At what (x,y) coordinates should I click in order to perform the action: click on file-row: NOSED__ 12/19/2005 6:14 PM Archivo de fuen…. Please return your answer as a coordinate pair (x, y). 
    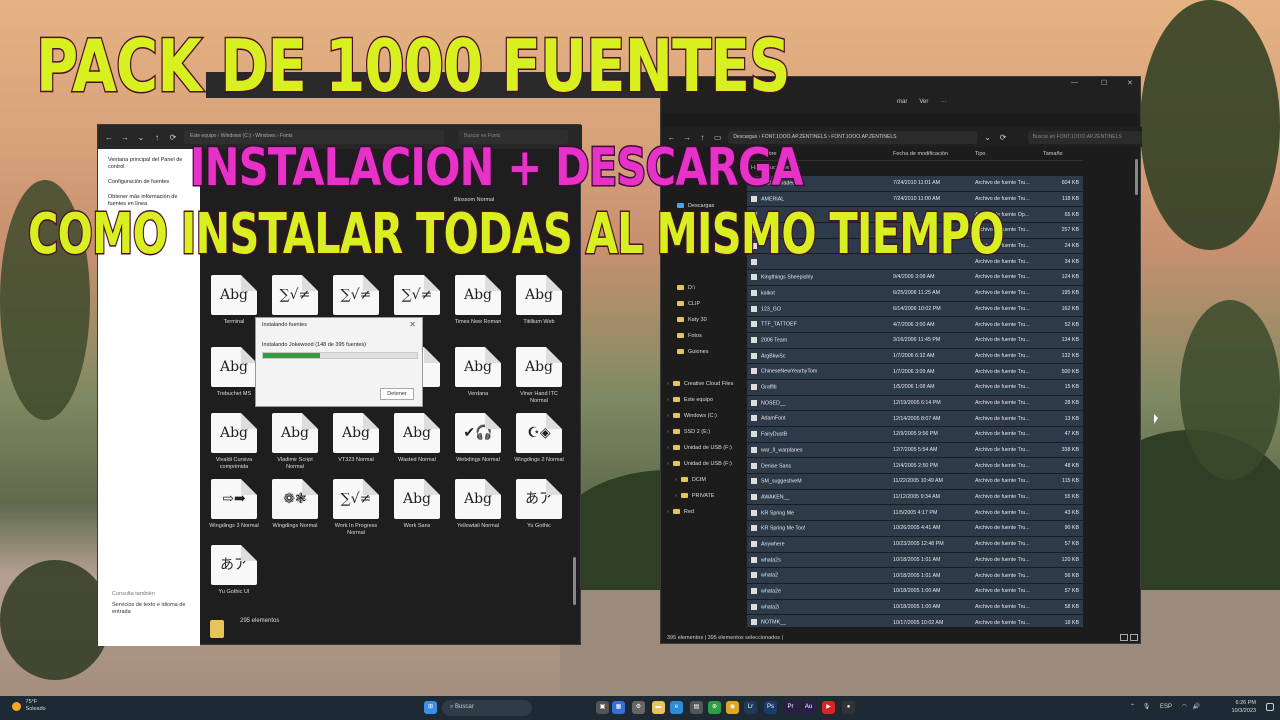
    Looking at the image, I should click on (915, 402).